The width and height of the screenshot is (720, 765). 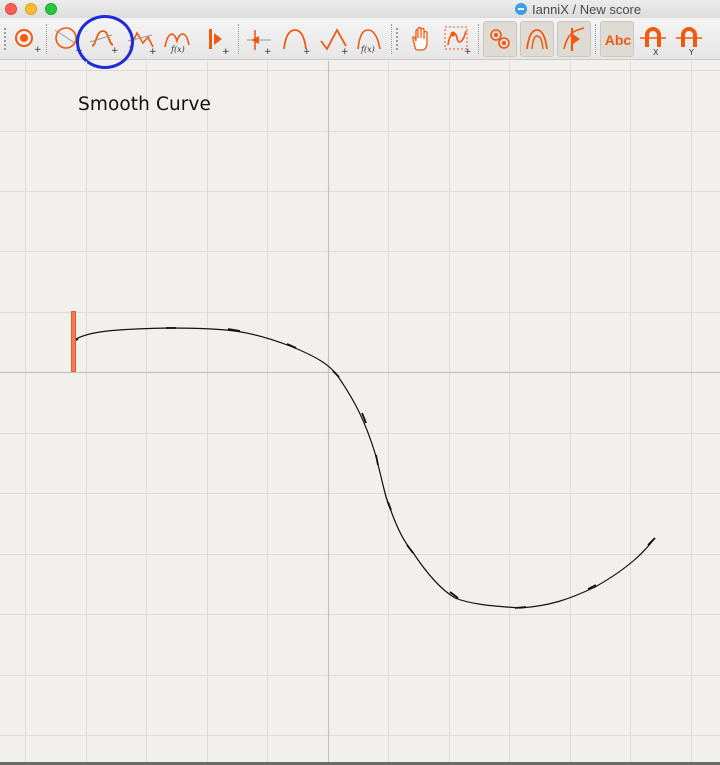 I want to click on arc-plus-icon: +, so click(x=297, y=43).